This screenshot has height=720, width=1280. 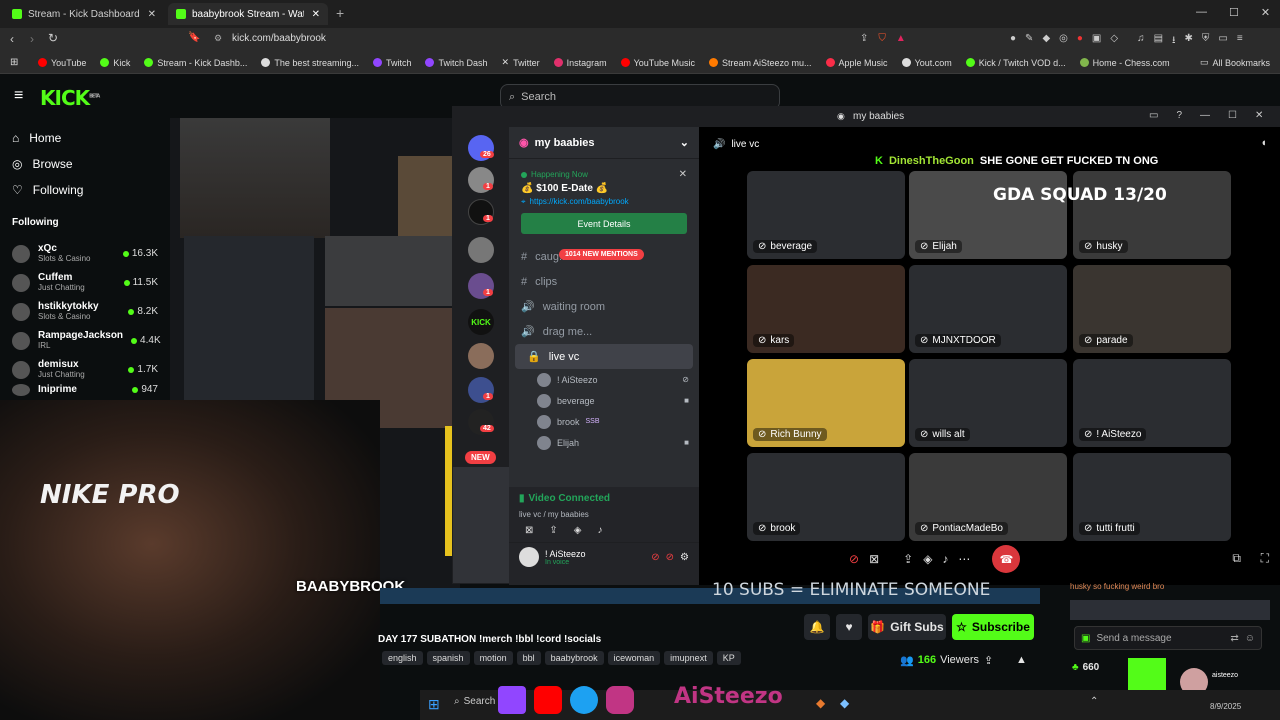 I want to click on new-mentions-pill: 1014 NEW MENTIONS, so click(x=601, y=254).